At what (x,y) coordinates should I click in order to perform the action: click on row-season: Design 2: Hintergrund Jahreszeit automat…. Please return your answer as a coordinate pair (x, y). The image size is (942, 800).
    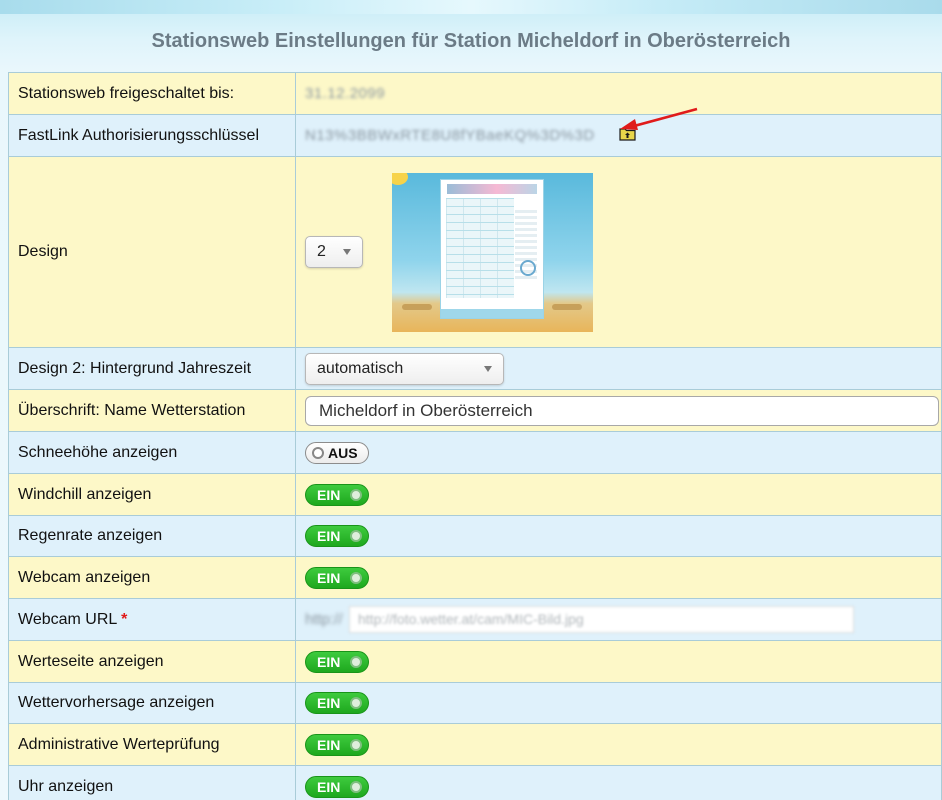
    Looking at the image, I should click on (475, 368).